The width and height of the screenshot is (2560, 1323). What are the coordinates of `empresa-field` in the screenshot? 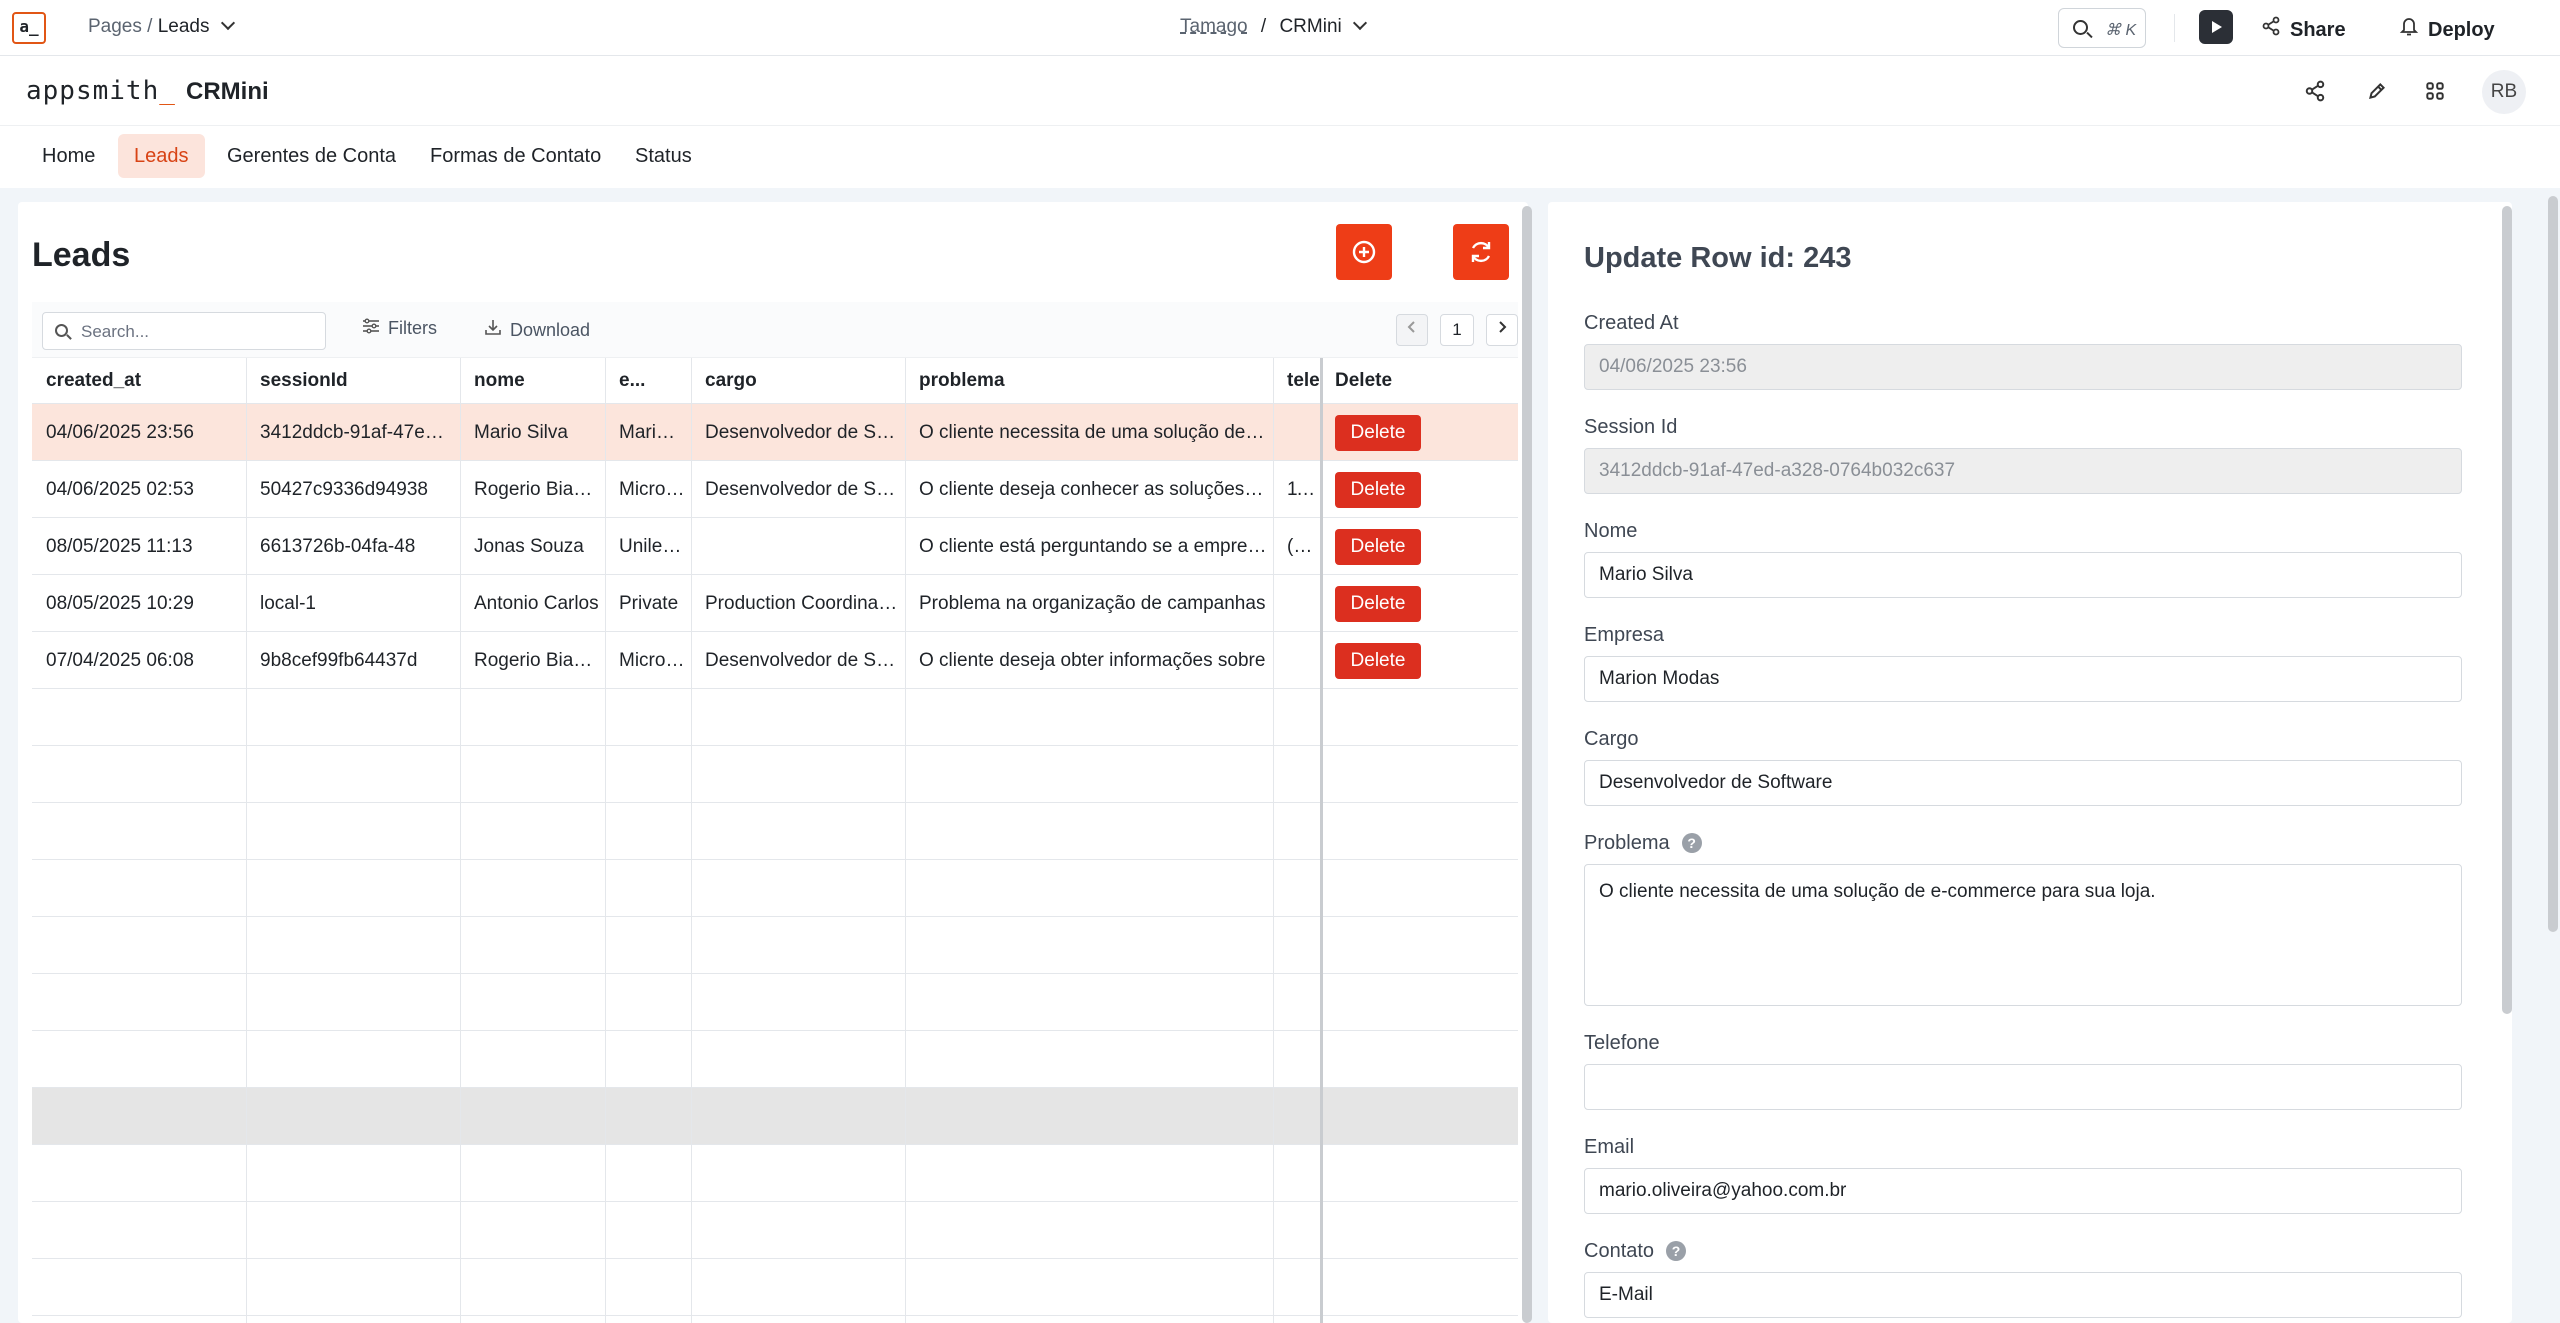 It's located at (2023, 679).